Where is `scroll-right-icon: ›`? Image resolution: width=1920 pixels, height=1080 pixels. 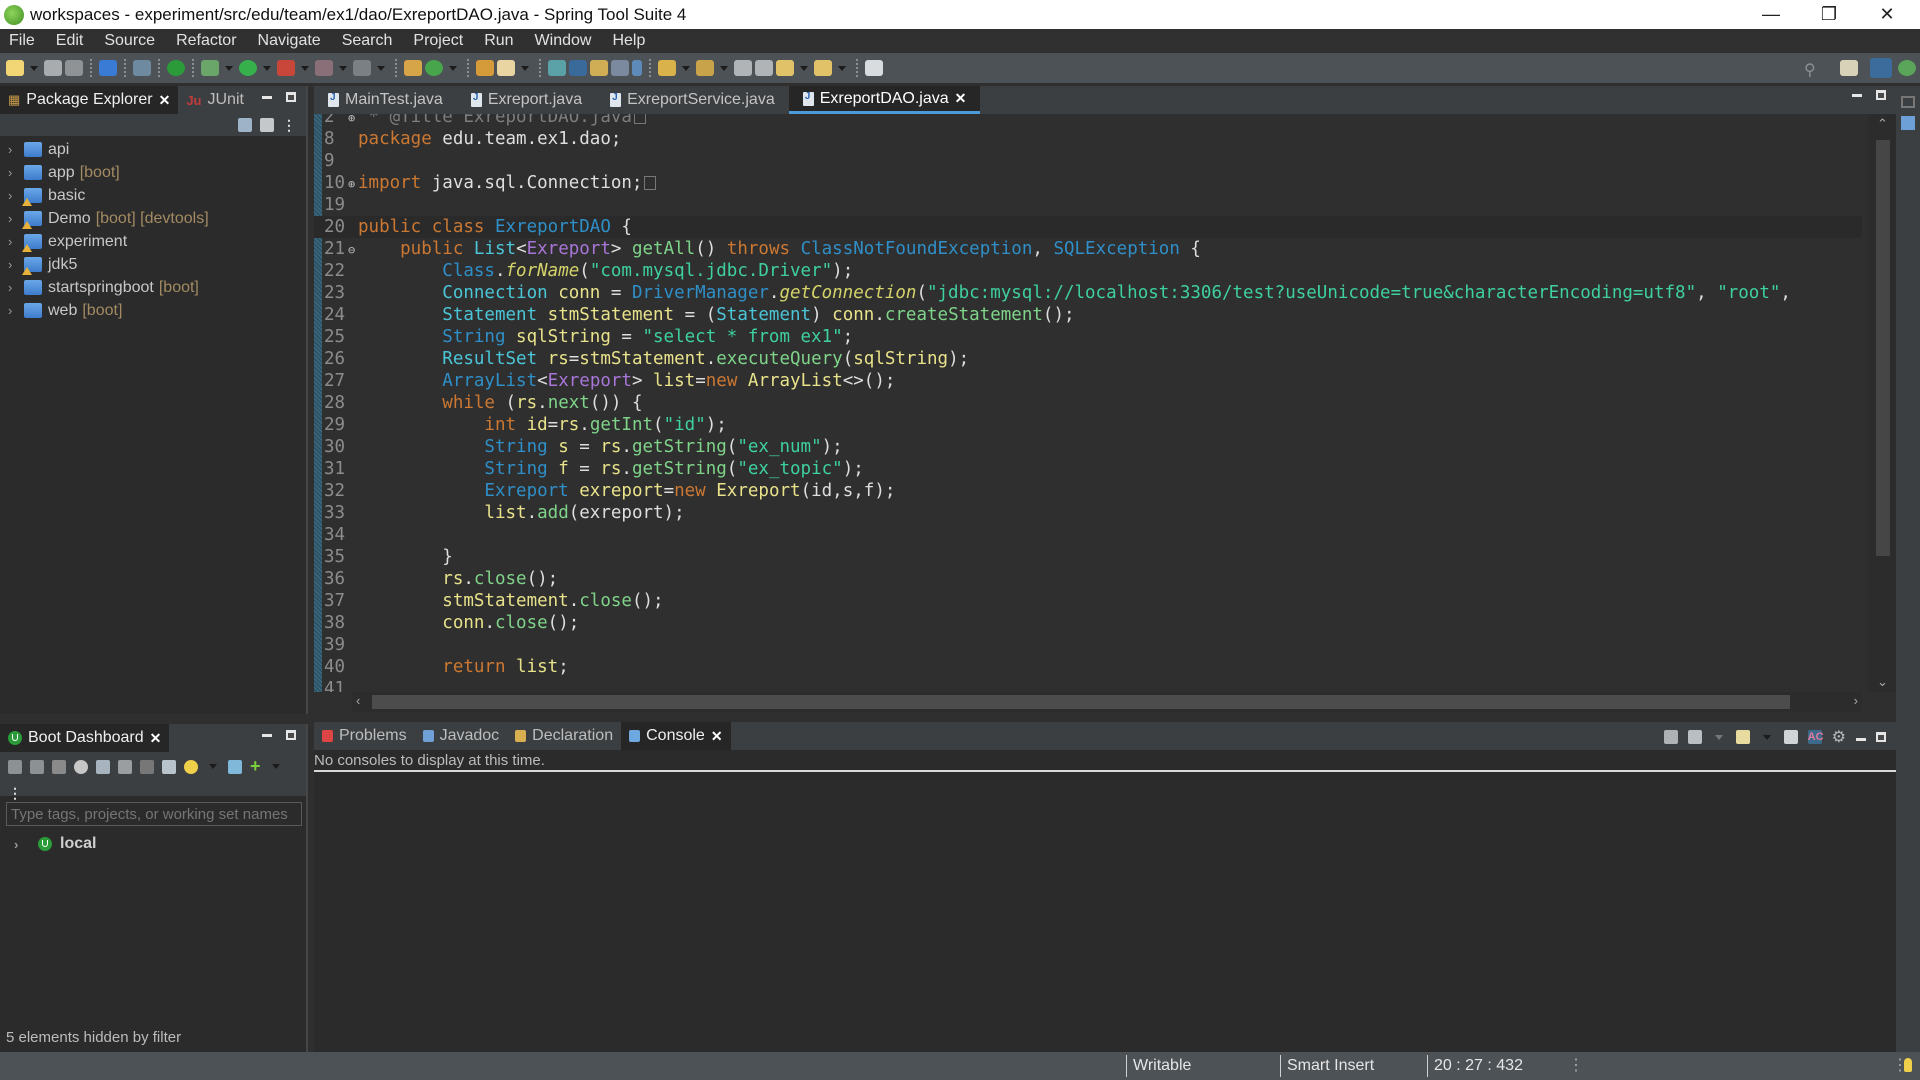
scroll-right-icon: › is located at coordinates (1856, 700).